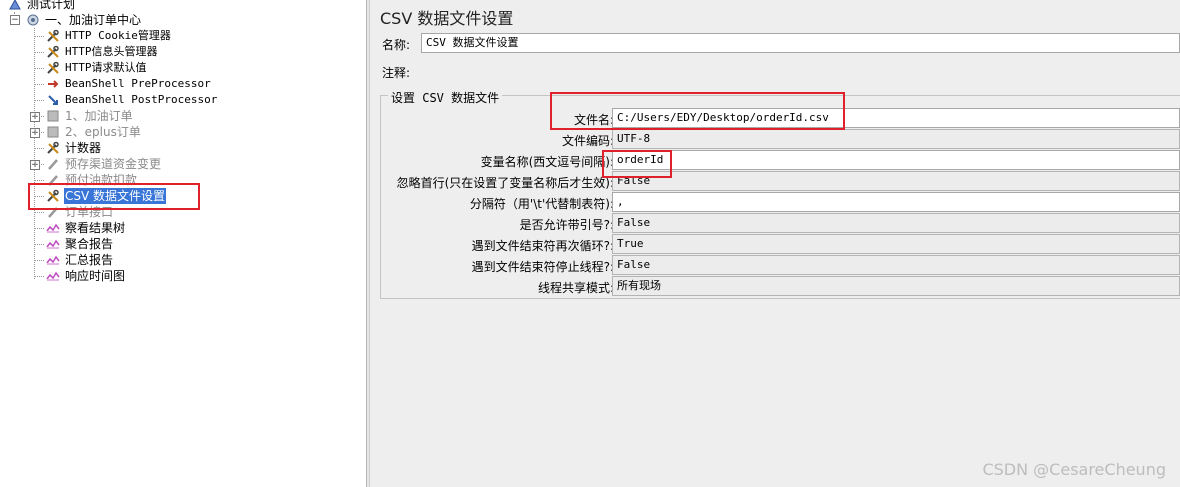 This screenshot has width=1180, height=487. What do you see at coordinates (51, 5) in the screenshot?
I see `tree-root-label: 测试计划` at bounding box center [51, 5].